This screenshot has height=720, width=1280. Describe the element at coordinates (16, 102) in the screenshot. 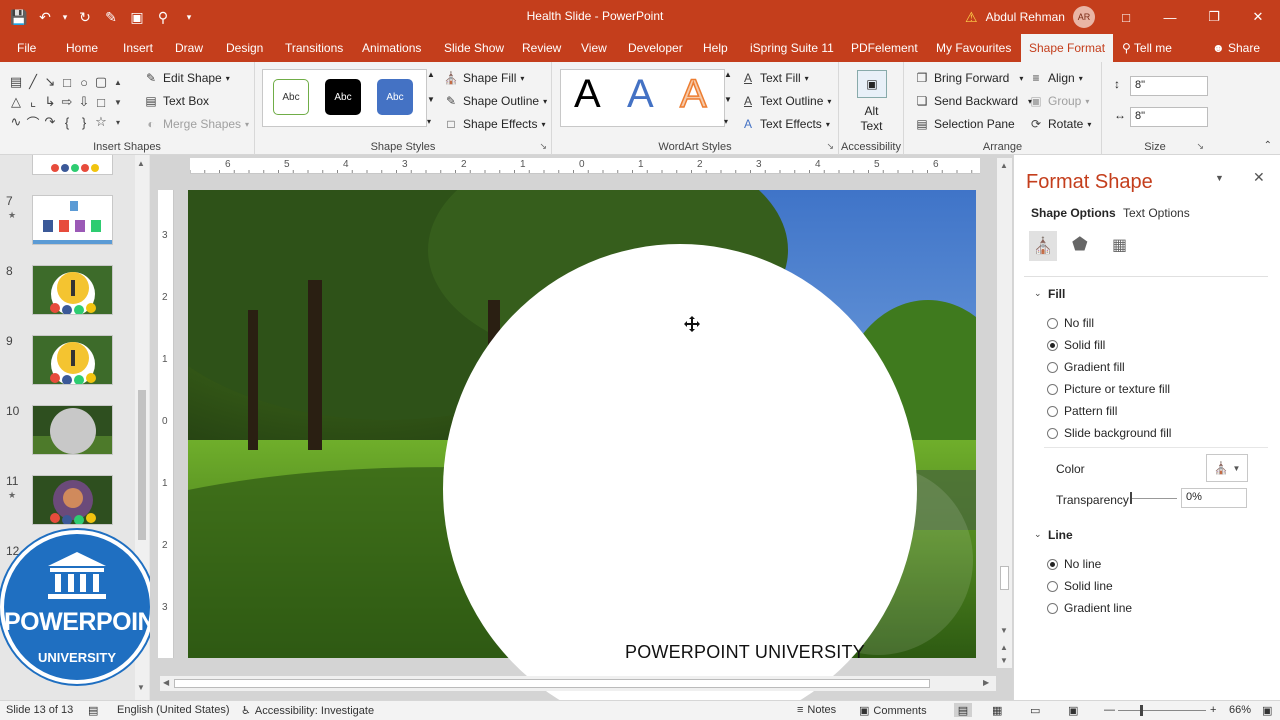

I see `triangle-shape-icon: △` at that location.